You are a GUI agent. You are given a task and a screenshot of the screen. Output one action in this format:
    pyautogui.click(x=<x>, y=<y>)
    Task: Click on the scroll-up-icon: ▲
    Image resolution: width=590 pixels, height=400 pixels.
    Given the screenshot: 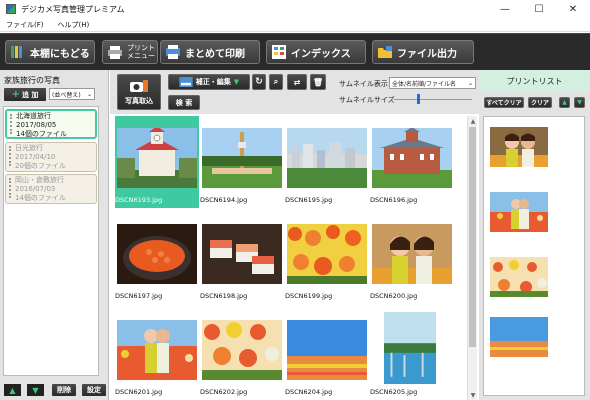 What is the action you would take?
    pyautogui.click(x=473, y=121)
    